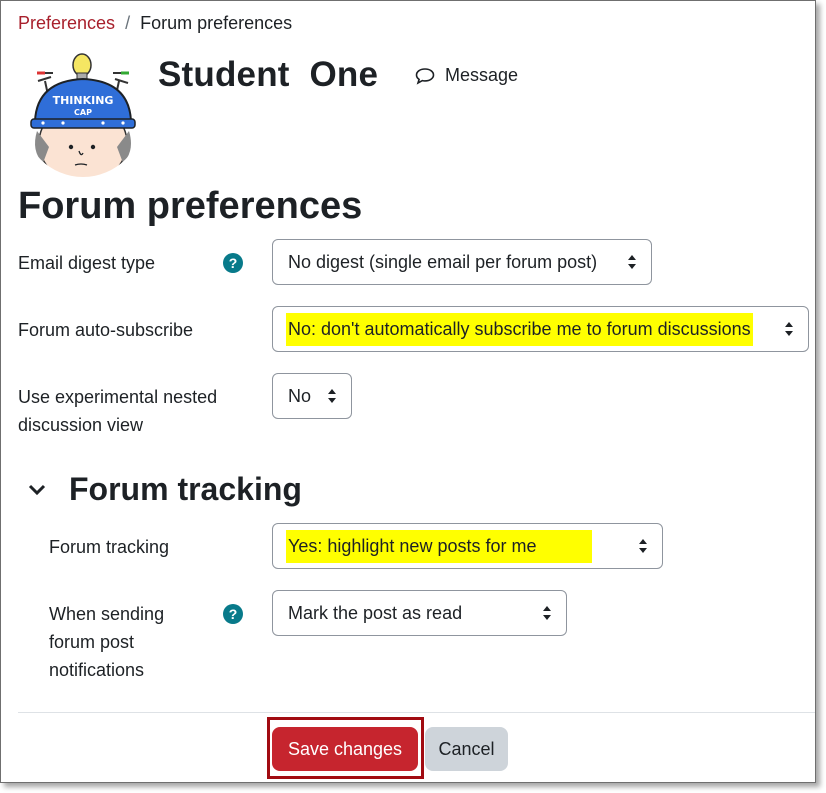 Image resolution: width=826 pixels, height=793 pixels. I want to click on forum-tracking-section-title: Forum tracking, so click(185, 489).